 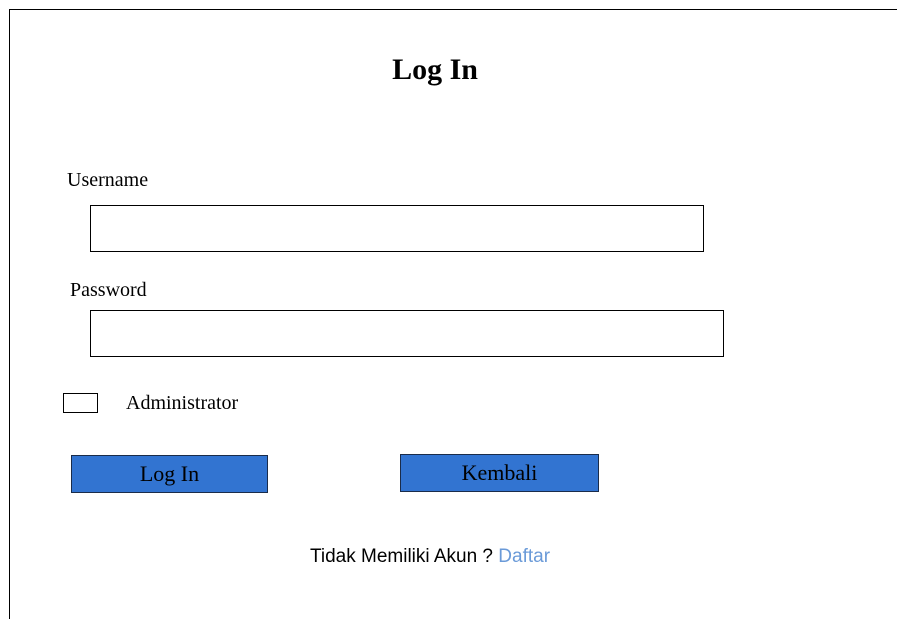 I want to click on username-input, so click(x=397, y=228).